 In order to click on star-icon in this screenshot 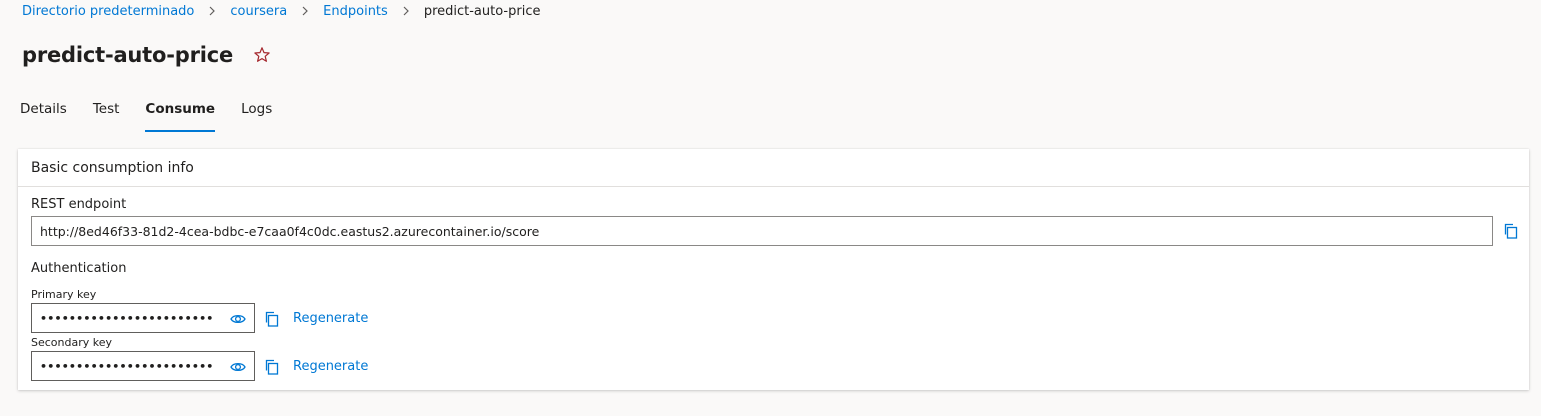, I will do `click(262, 55)`.